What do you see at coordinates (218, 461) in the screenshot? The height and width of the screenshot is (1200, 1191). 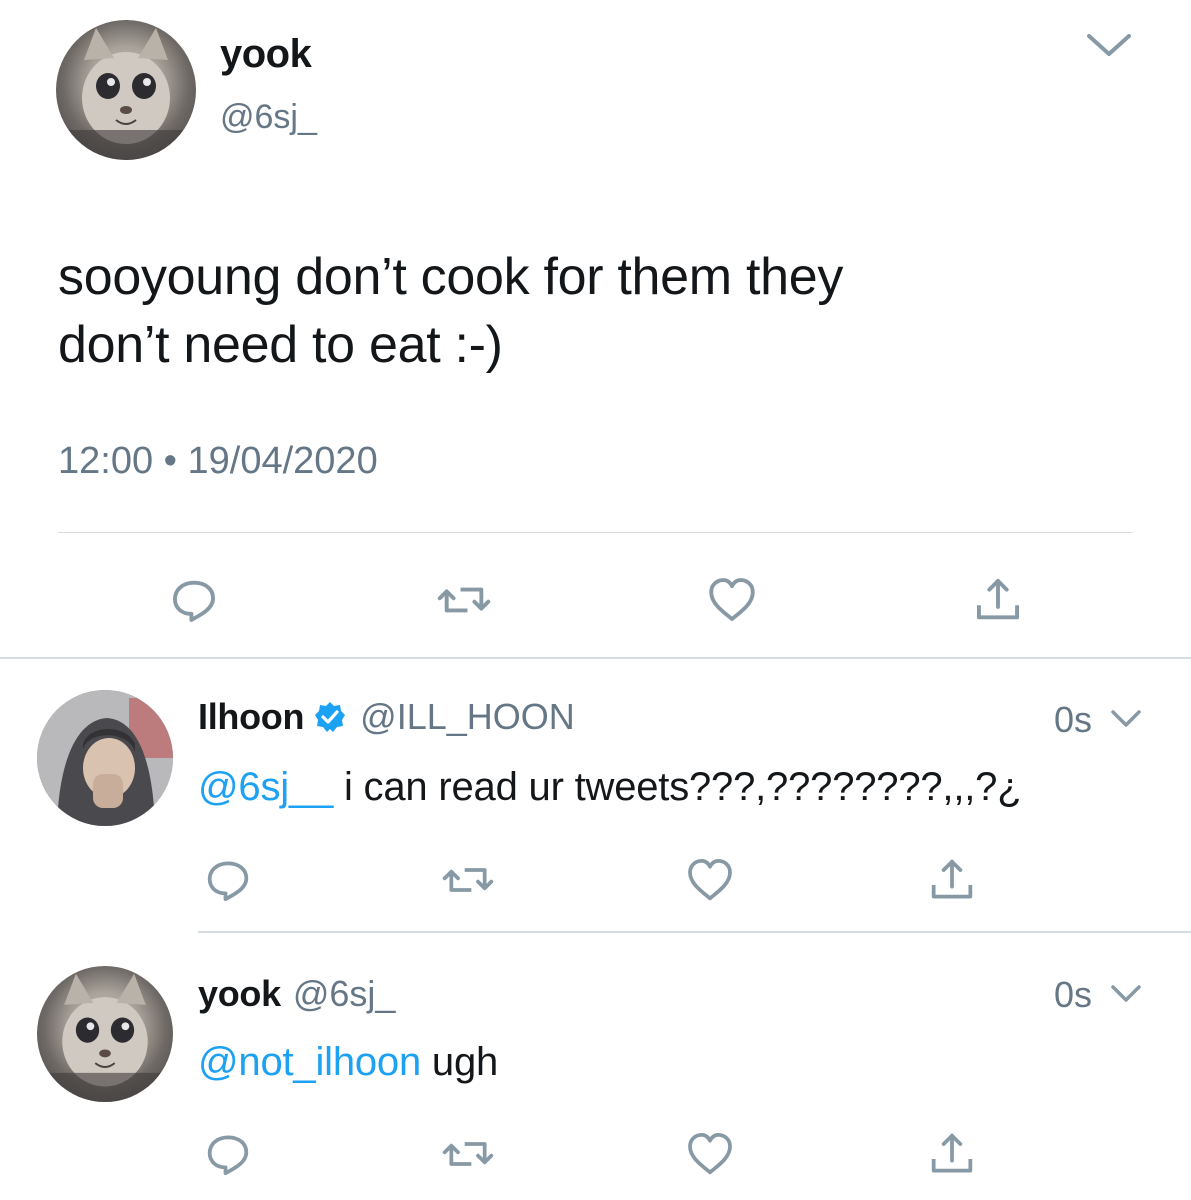 I see `tweet-timestamp: 12:00 • 19/04/2020` at bounding box center [218, 461].